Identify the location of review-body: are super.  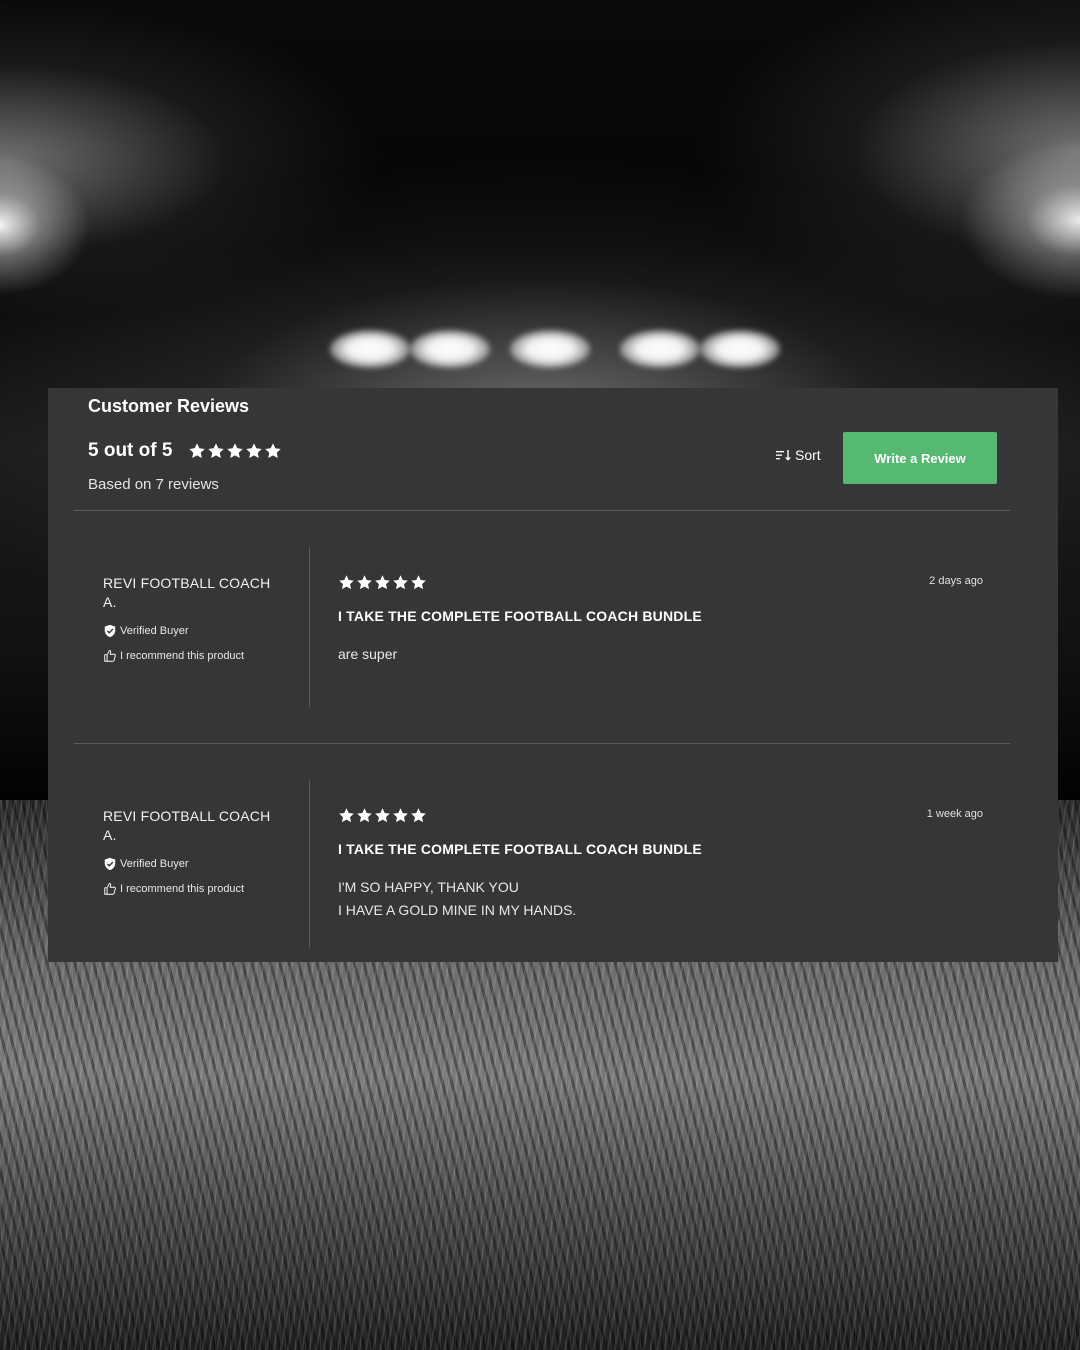
(660, 654).